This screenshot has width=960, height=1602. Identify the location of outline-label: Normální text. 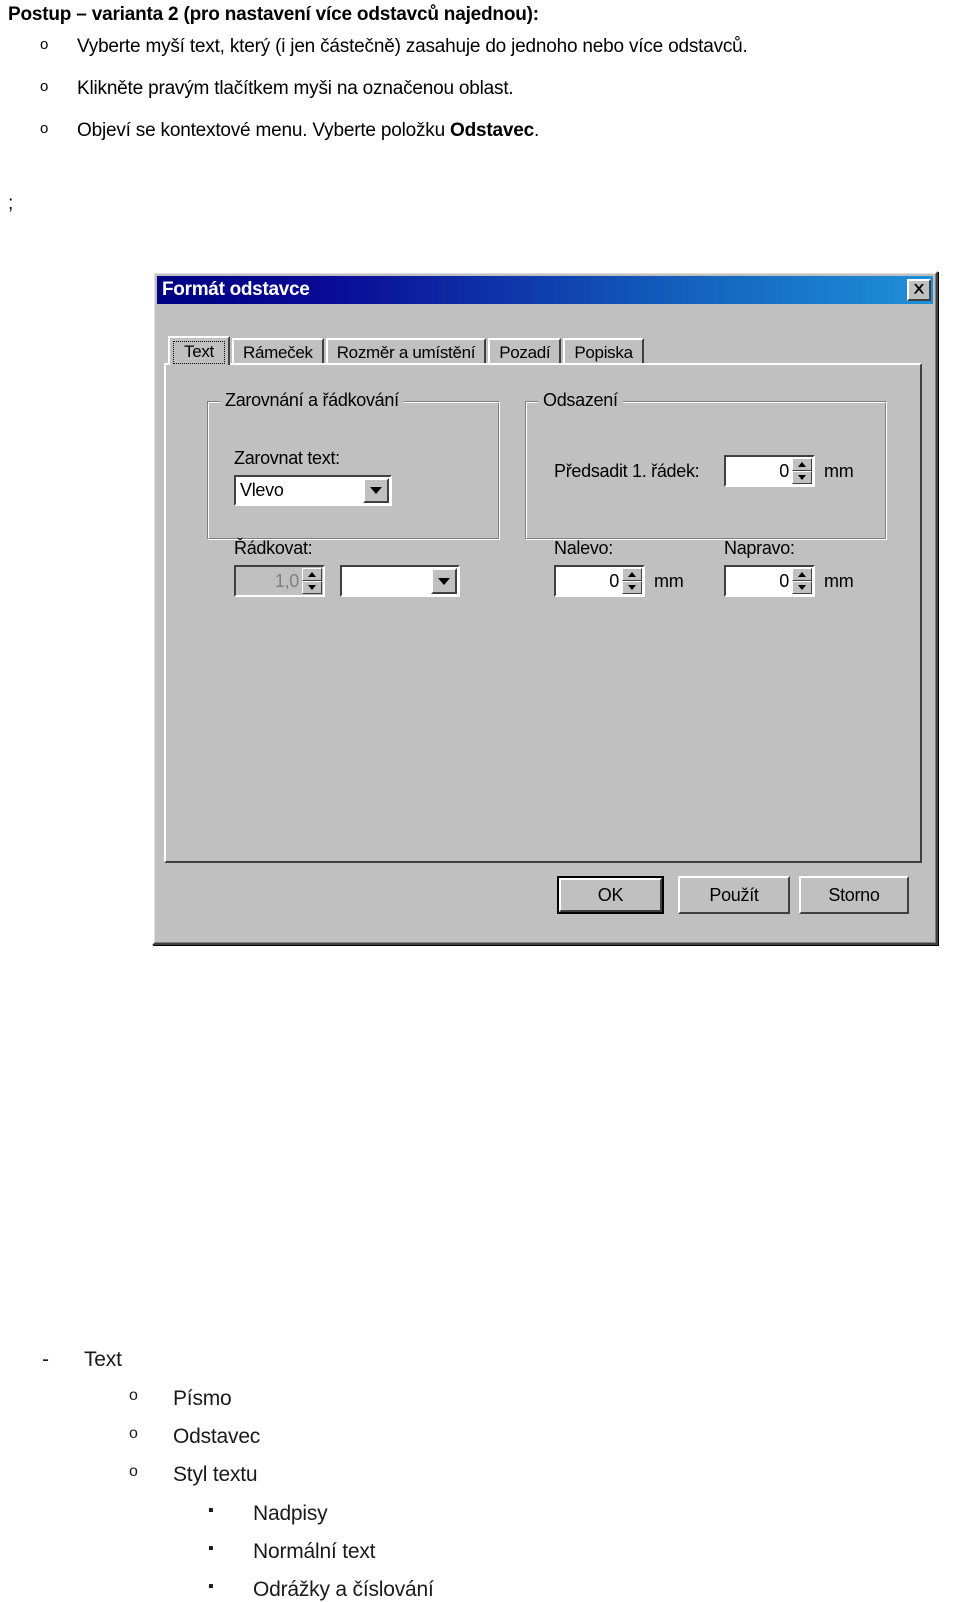
(314, 1551).